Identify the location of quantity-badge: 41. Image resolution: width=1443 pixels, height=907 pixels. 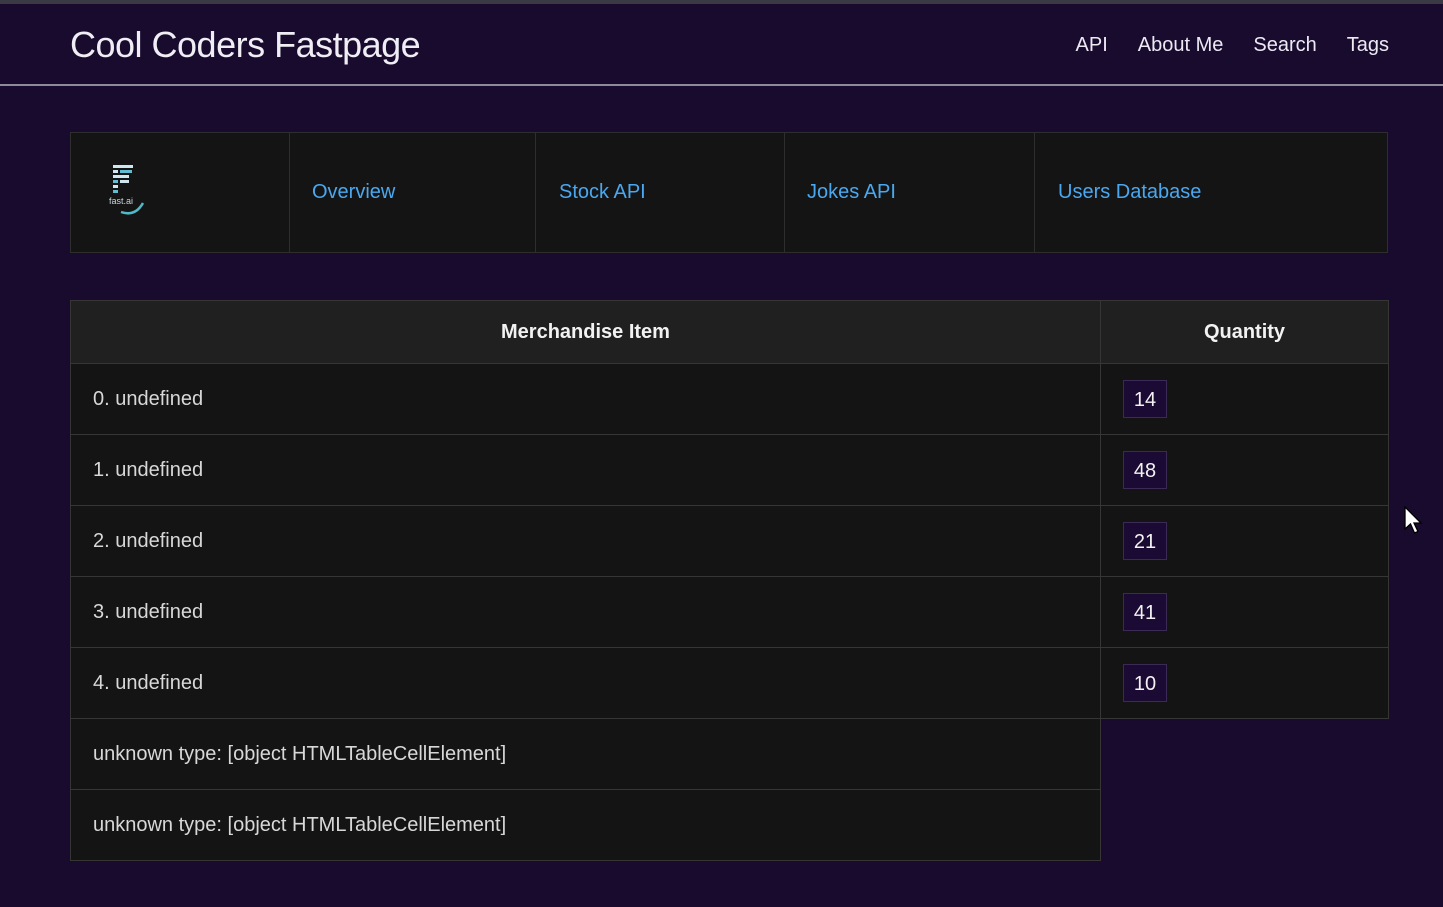
(1145, 612).